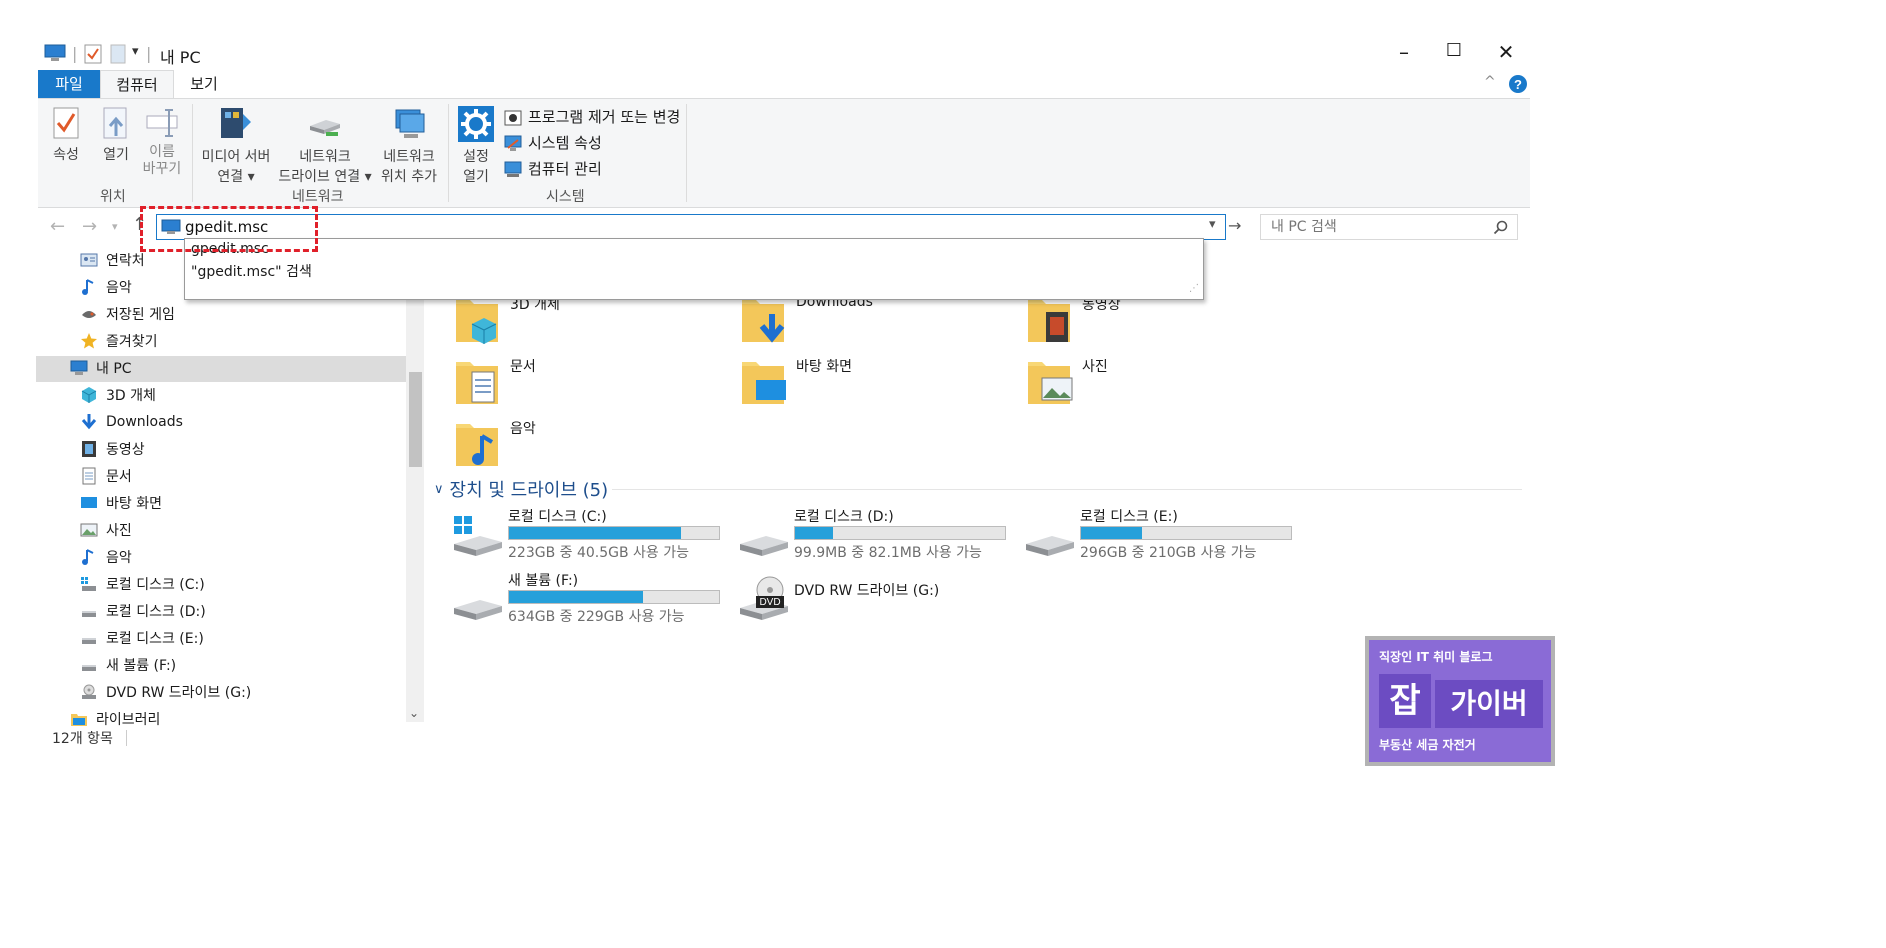 The height and width of the screenshot is (948, 1886). What do you see at coordinates (69, 84) in the screenshot?
I see `tab-file: 파일` at bounding box center [69, 84].